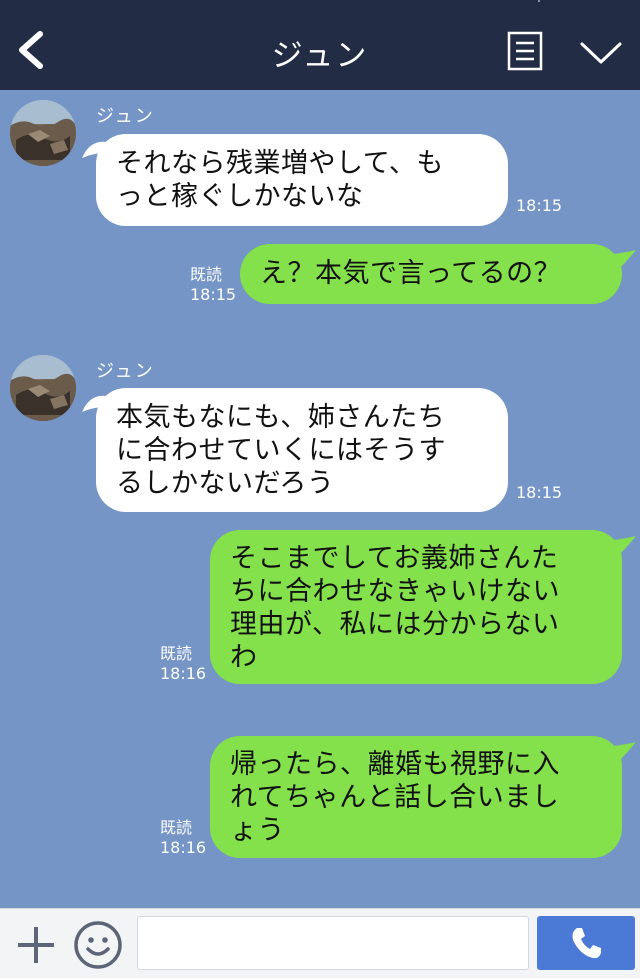 This screenshot has height=978, width=640. What do you see at coordinates (281, 450) in the screenshot?
I see `message-line: に合わせていくにはそうす` at bounding box center [281, 450].